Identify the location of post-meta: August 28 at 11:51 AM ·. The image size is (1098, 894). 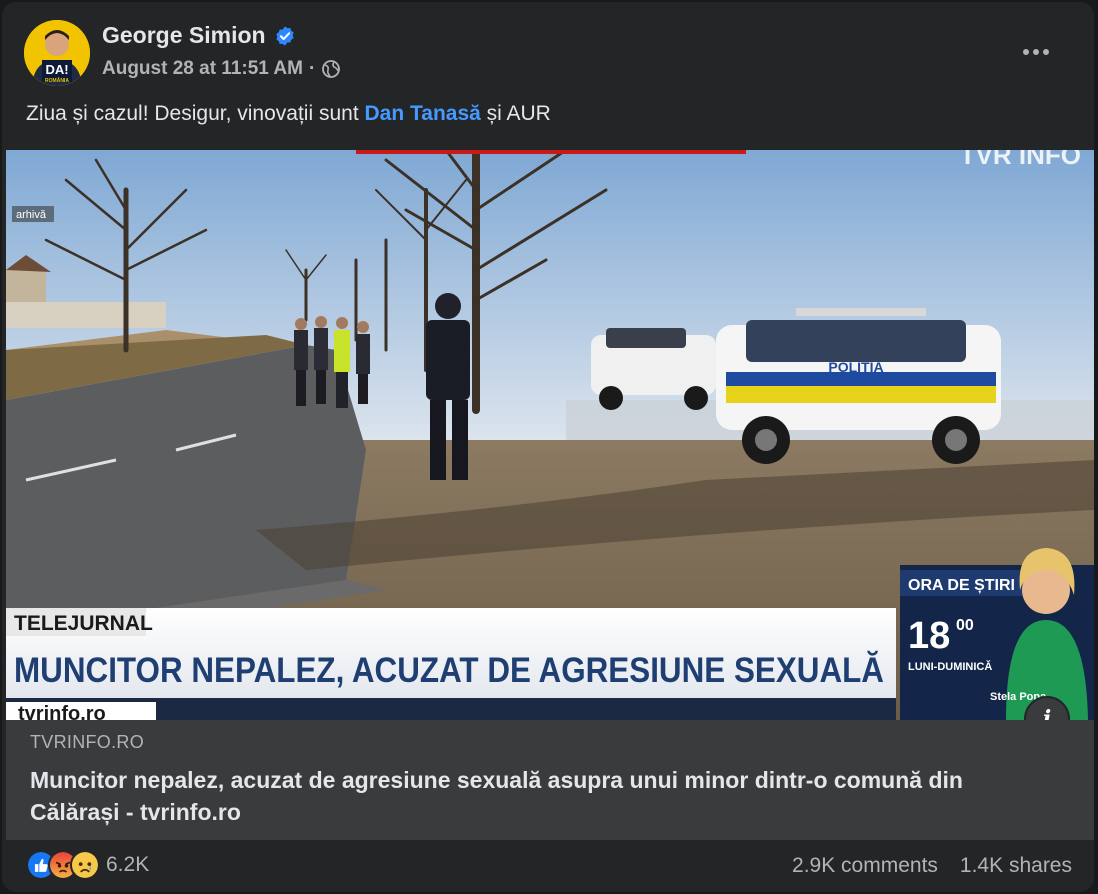
(221, 69).